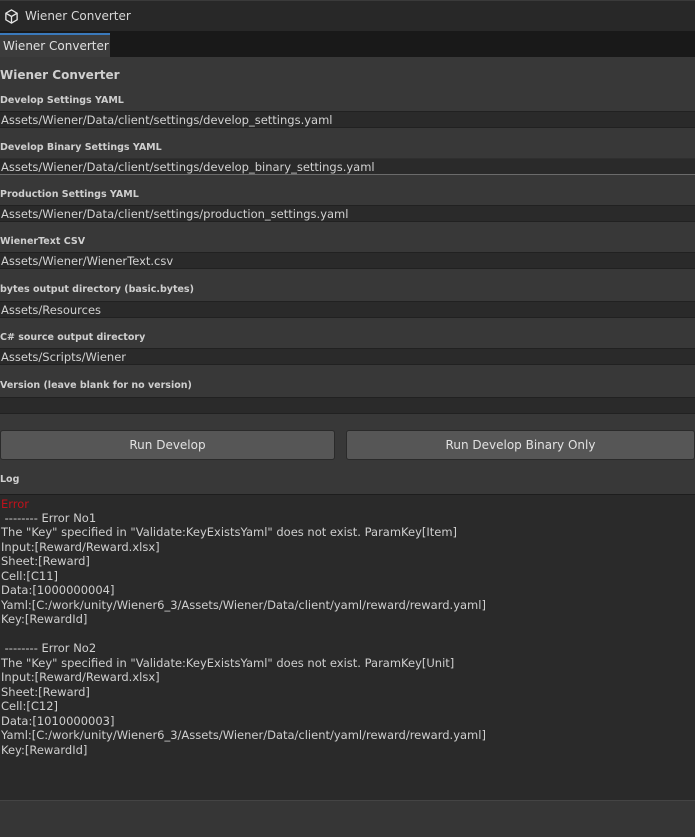 This screenshot has height=837, width=695. Describe the element at coordinates (60, 75) in the screenshot. I see `panel-title: Wiener Converter` at that location.